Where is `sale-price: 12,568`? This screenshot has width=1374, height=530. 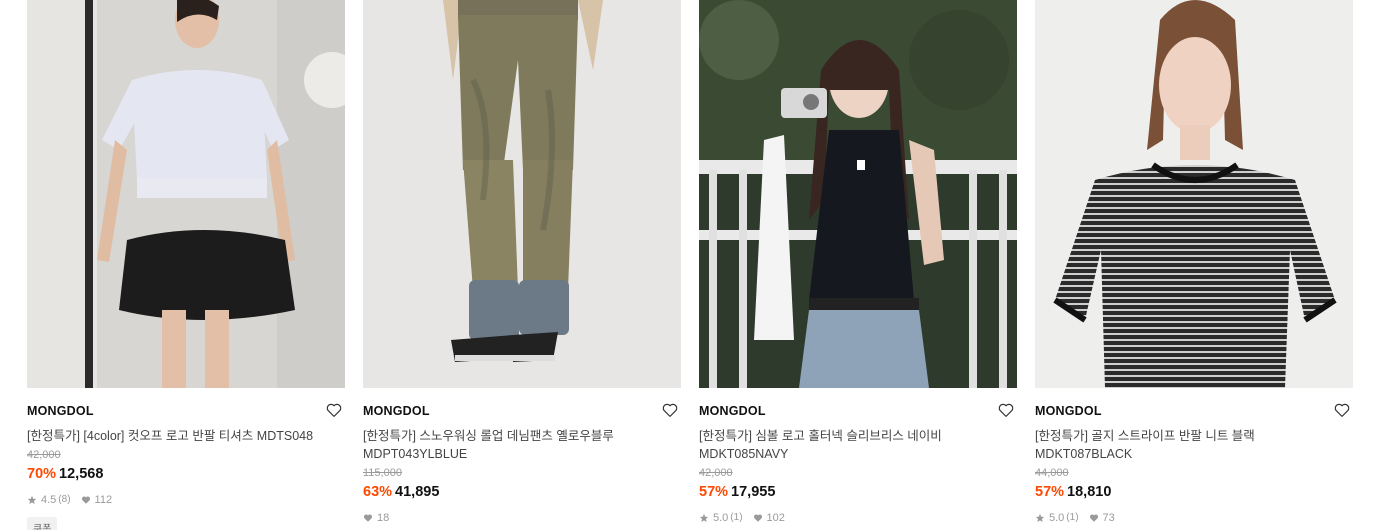
sale-price: 12,568 is located at coordinates (81, 474).